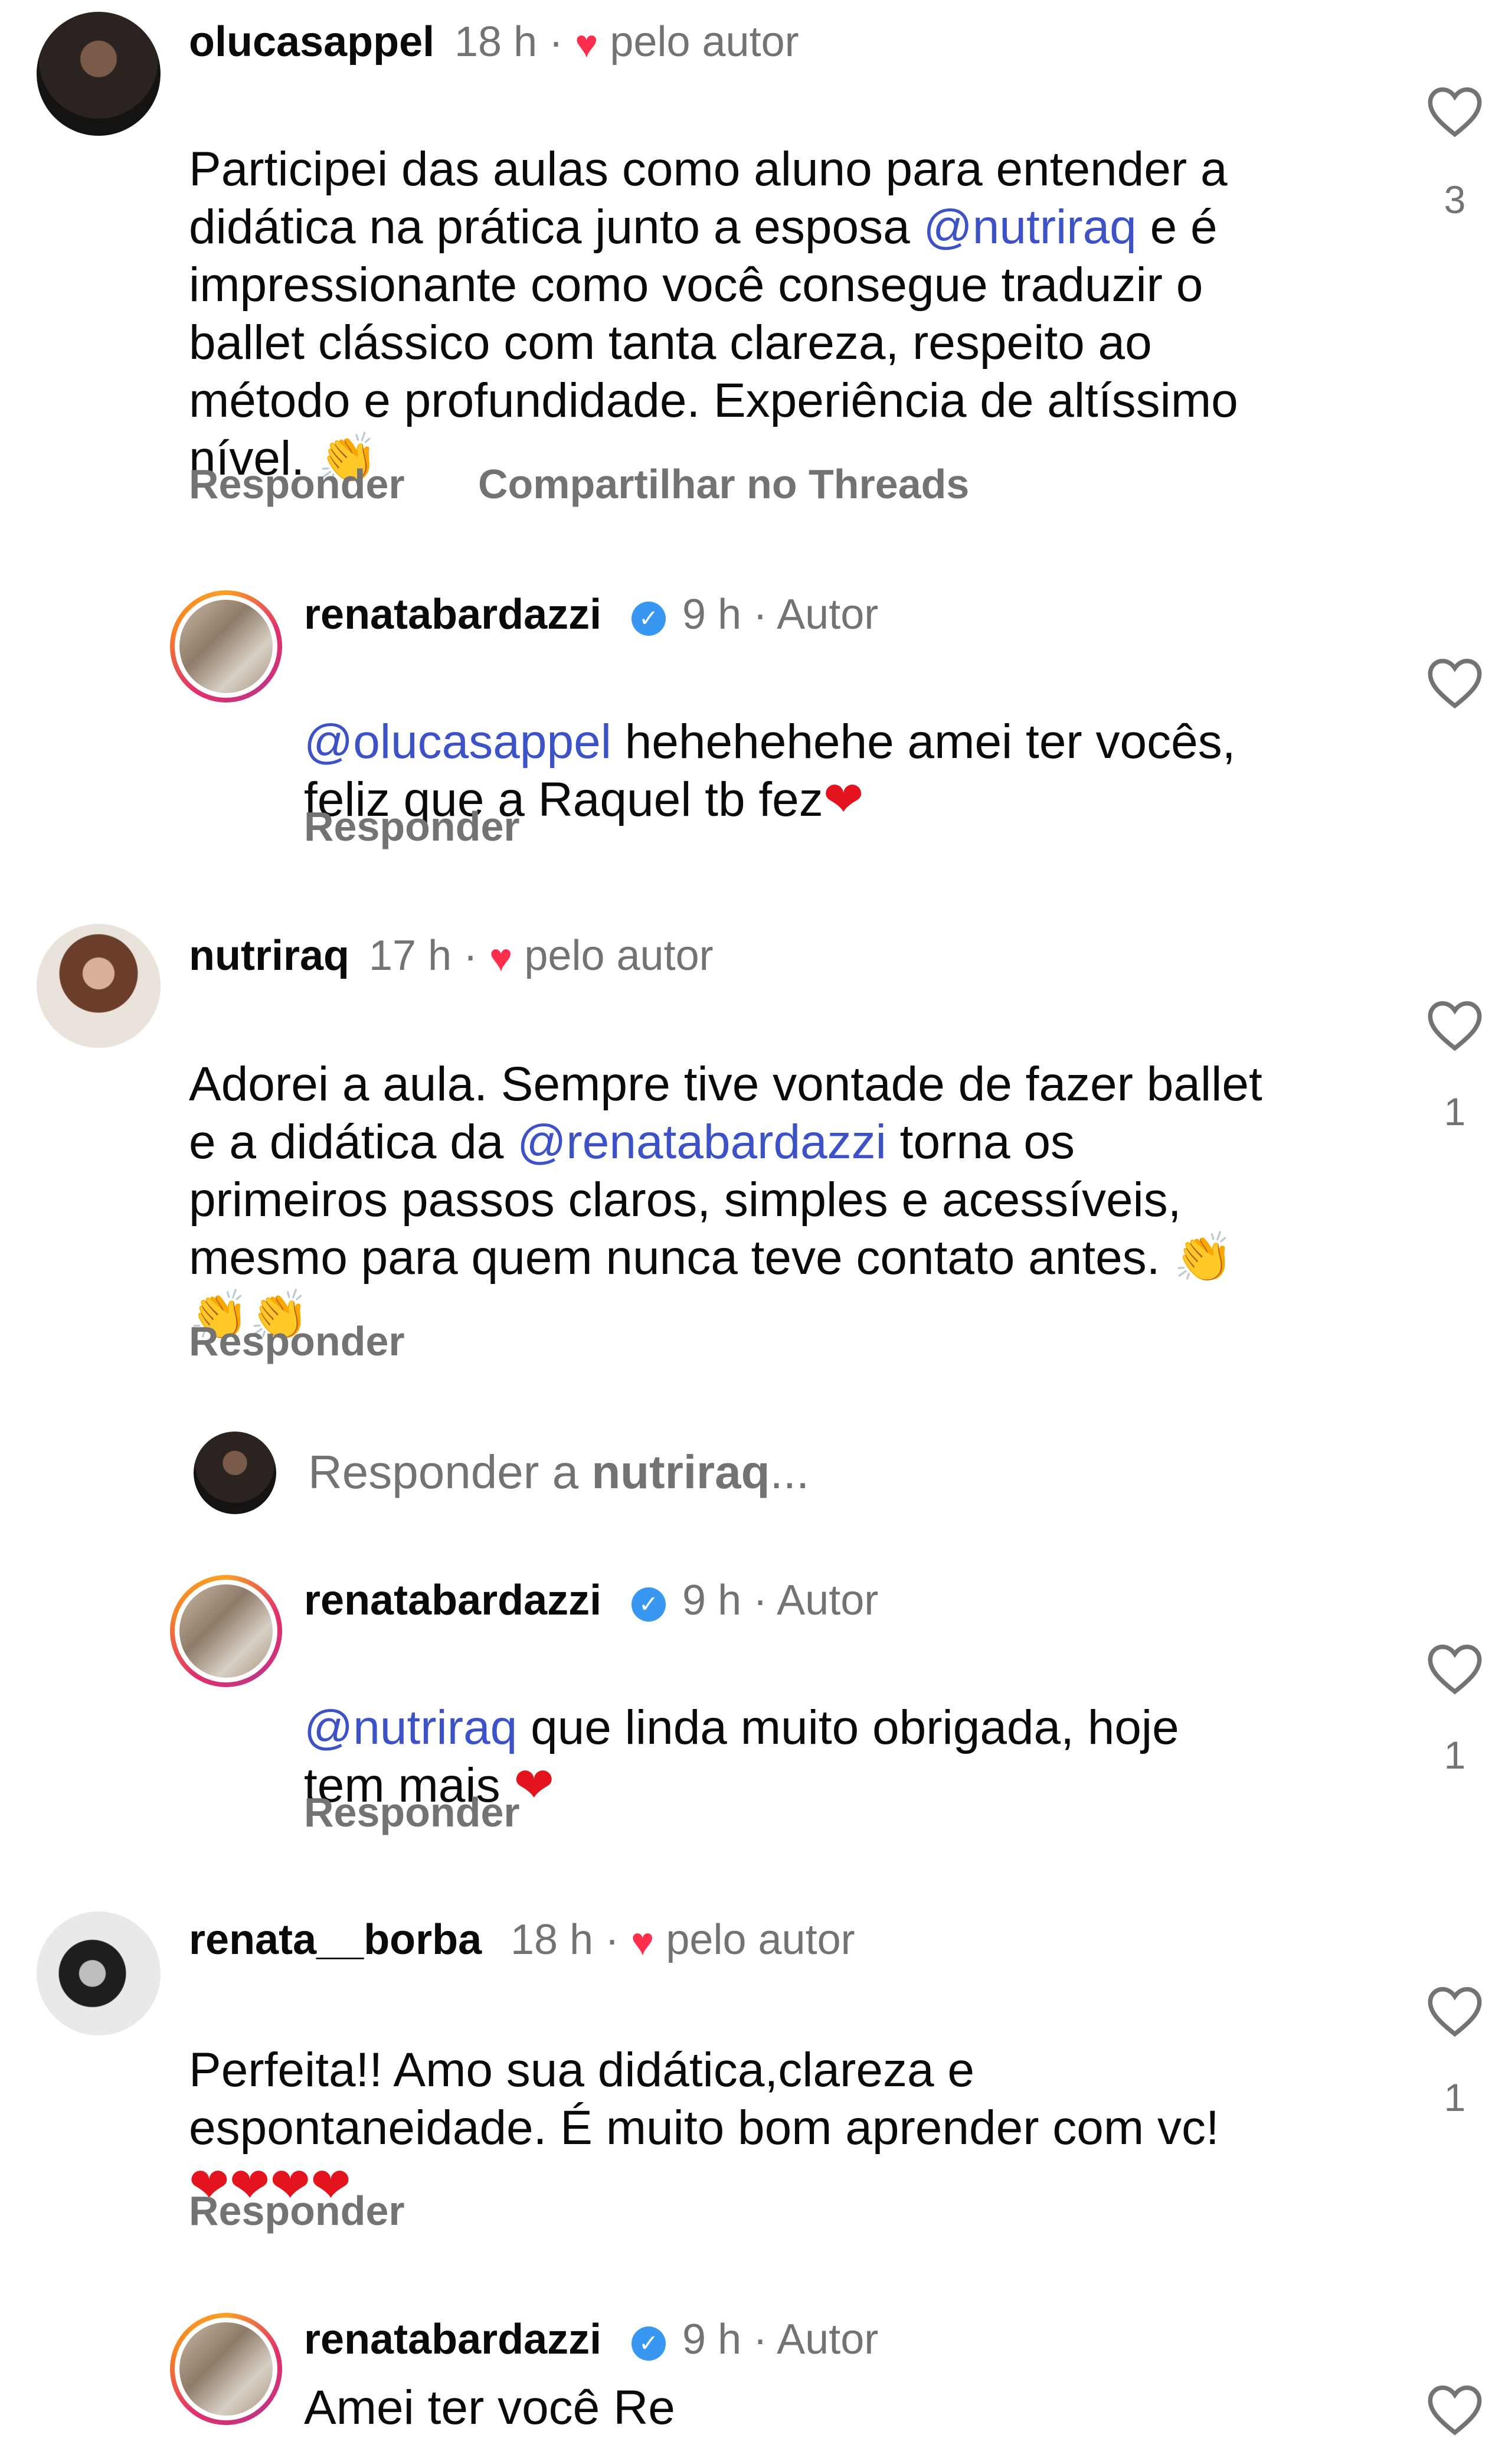 The height and width of the screenshot is (2464, 1492). Describe the element at coordinates (1204, 1258) in the screenshot. I see `clap-emoji: 👏` at that location.